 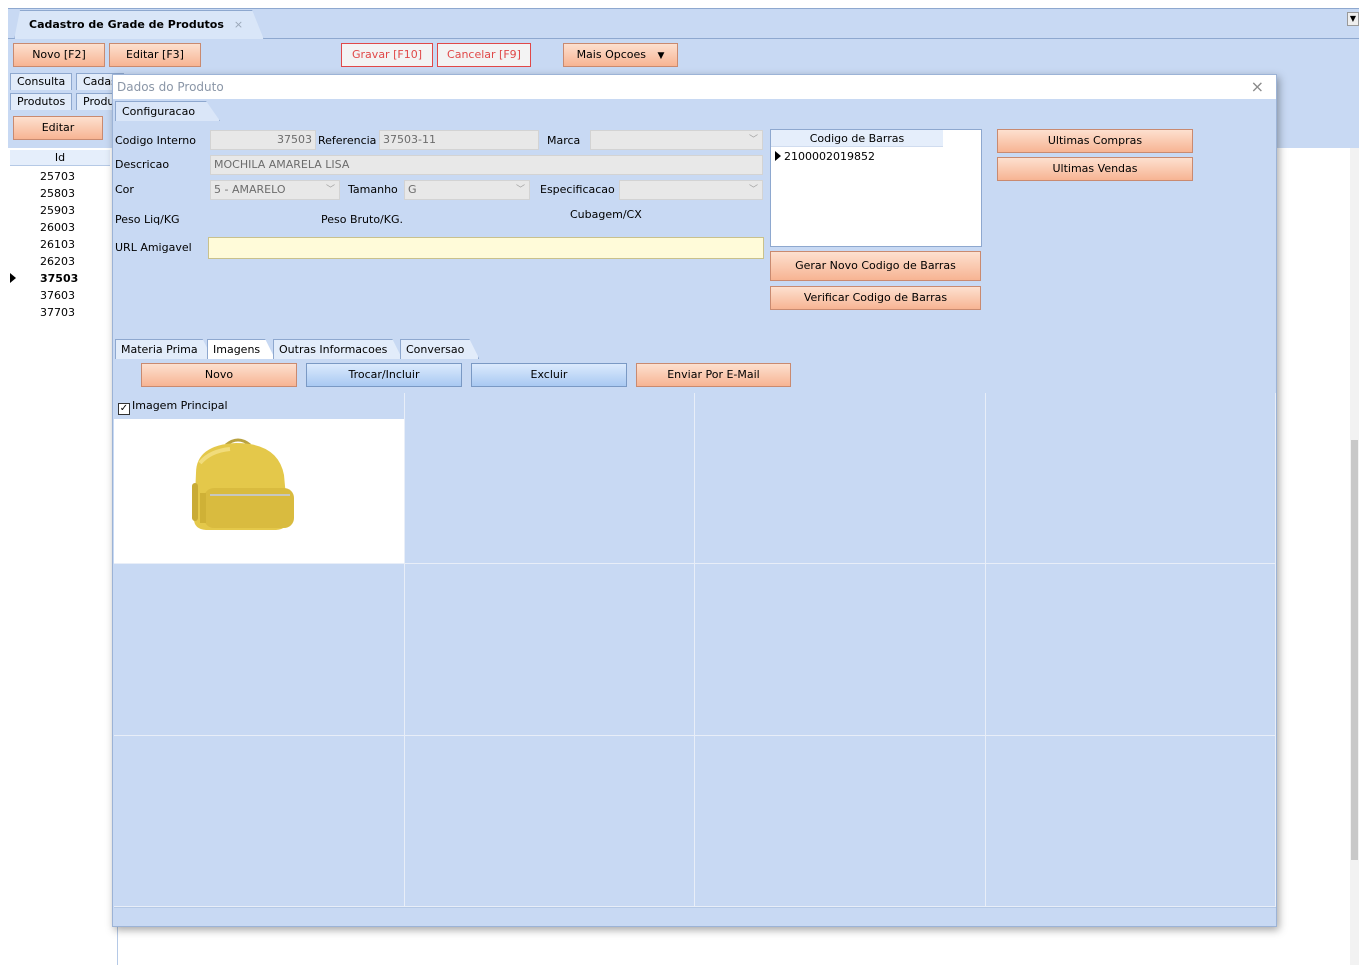 What do you see at coordinates (60, 261) in the screenshot?
I see `list-item: 26203` at bounding box center [60, 261].